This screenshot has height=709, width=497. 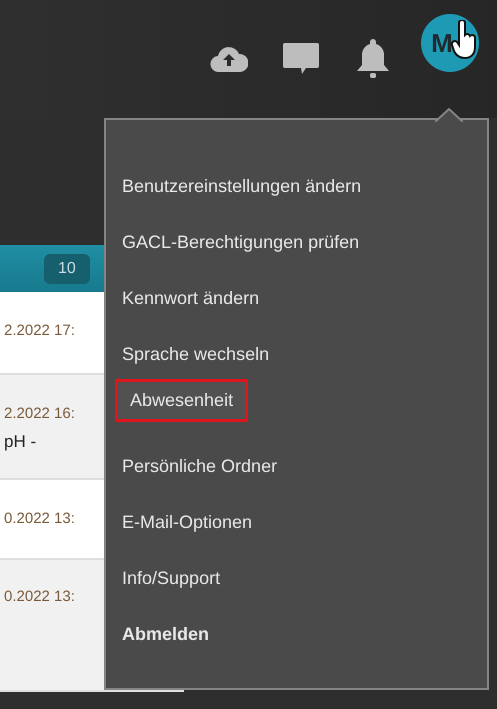 What do you see at coordinates (200, 466) in the screenshot?
I see `menu-item: Persönliche Ordner` at bounding box center [200, 466].